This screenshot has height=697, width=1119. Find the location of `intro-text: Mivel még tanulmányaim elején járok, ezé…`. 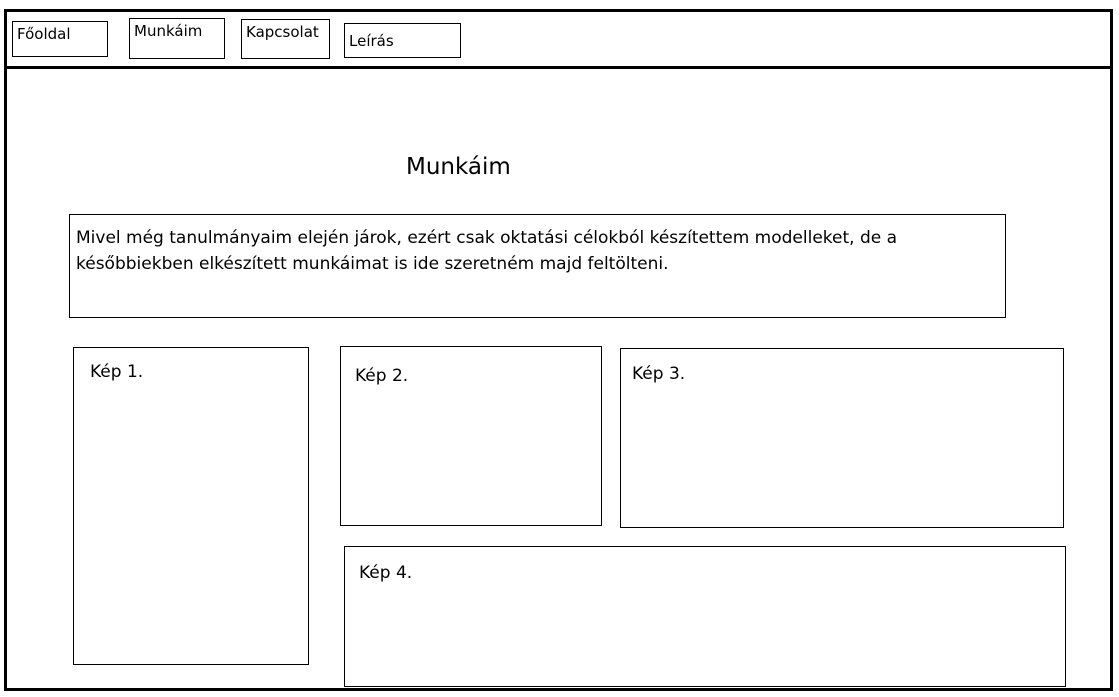

intro-text: Mivel még tanulmányaim elején járok, ezé… is located at coordinates (487, 251).